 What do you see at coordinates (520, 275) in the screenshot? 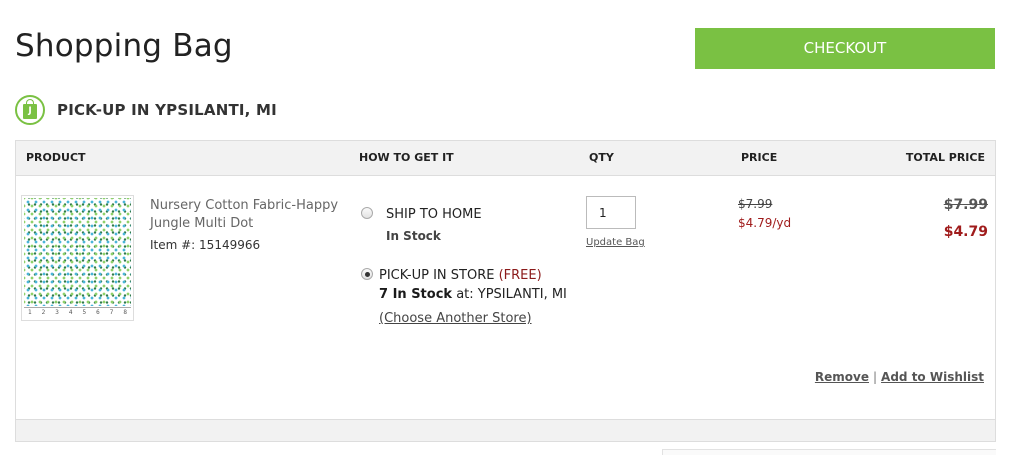
I see `free-badge: (FREE)` at bounding box center [520, 275].